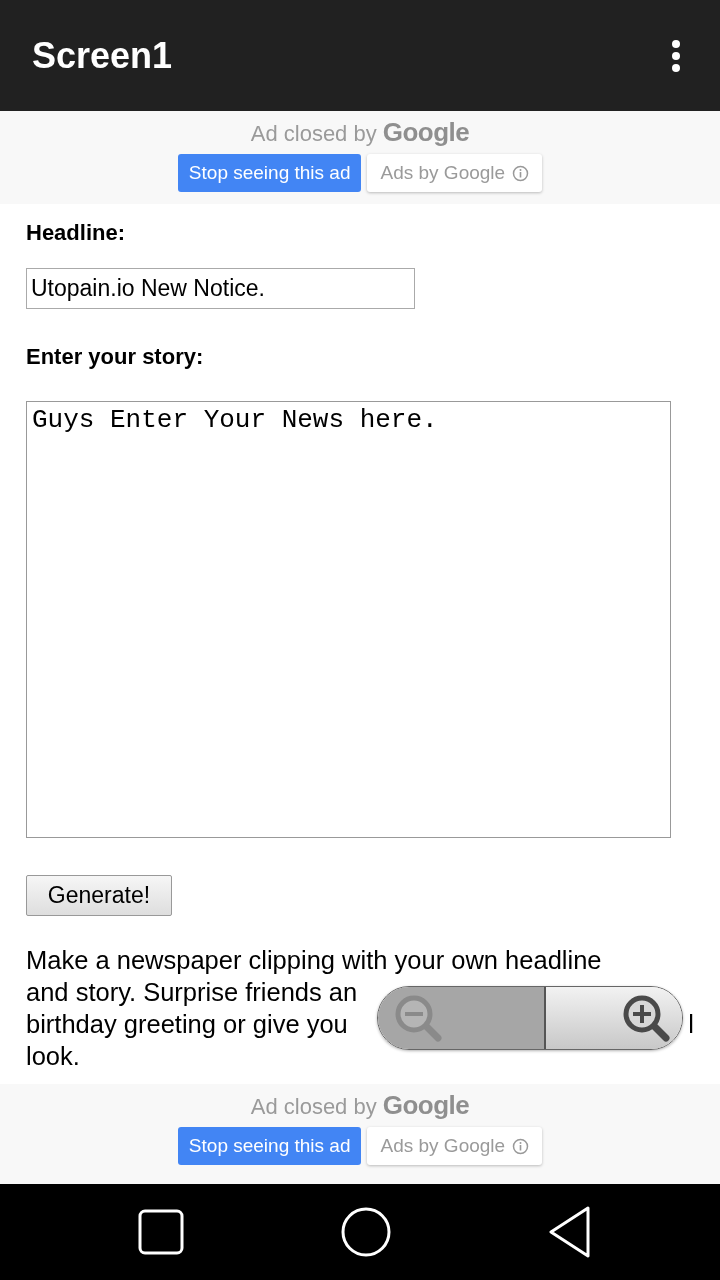 This screenshot has width=720, height=1280. What do you see at coordinates (76, 233) in the screenshot?
I see `headline-label: Headline:` at bounding box center [76, 233].